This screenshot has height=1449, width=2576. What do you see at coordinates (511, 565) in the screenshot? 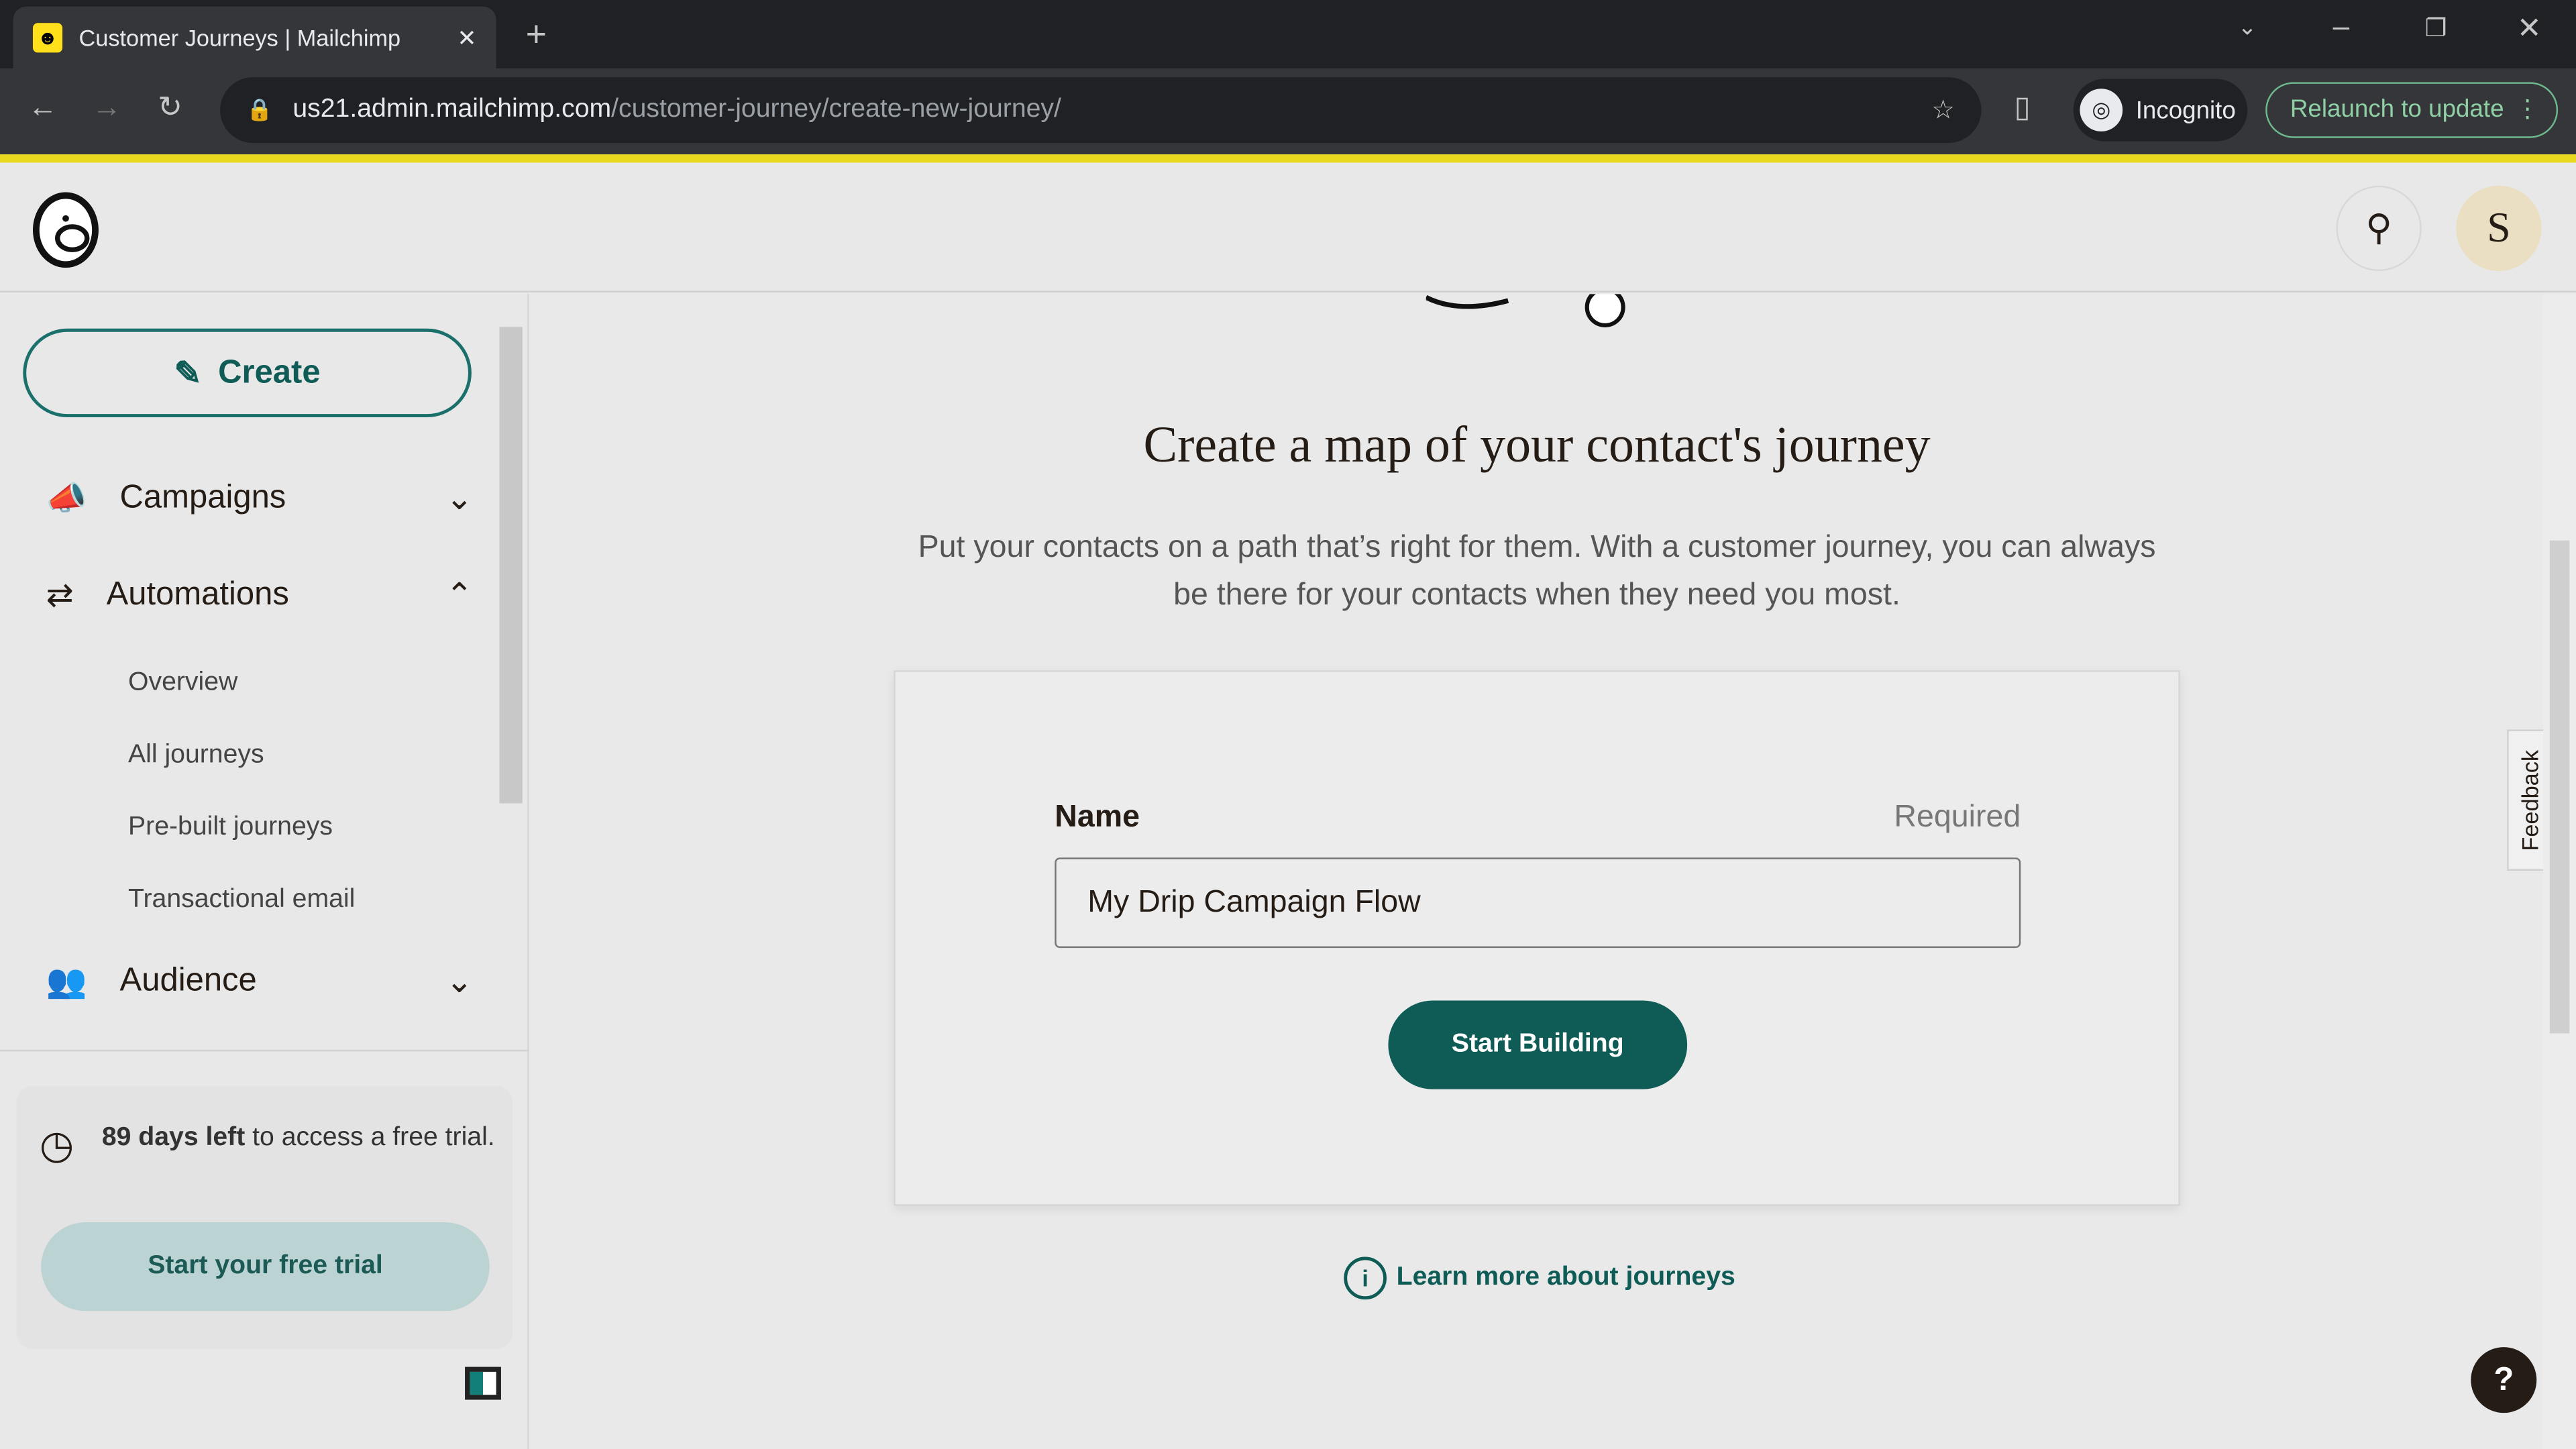
I see `scrollbar-thumb` at bounding box center [511, 565].